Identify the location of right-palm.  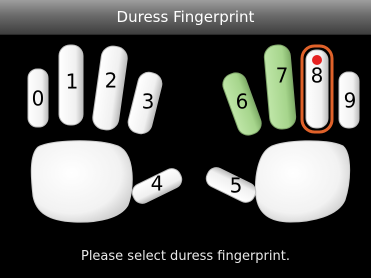
(303, 181).